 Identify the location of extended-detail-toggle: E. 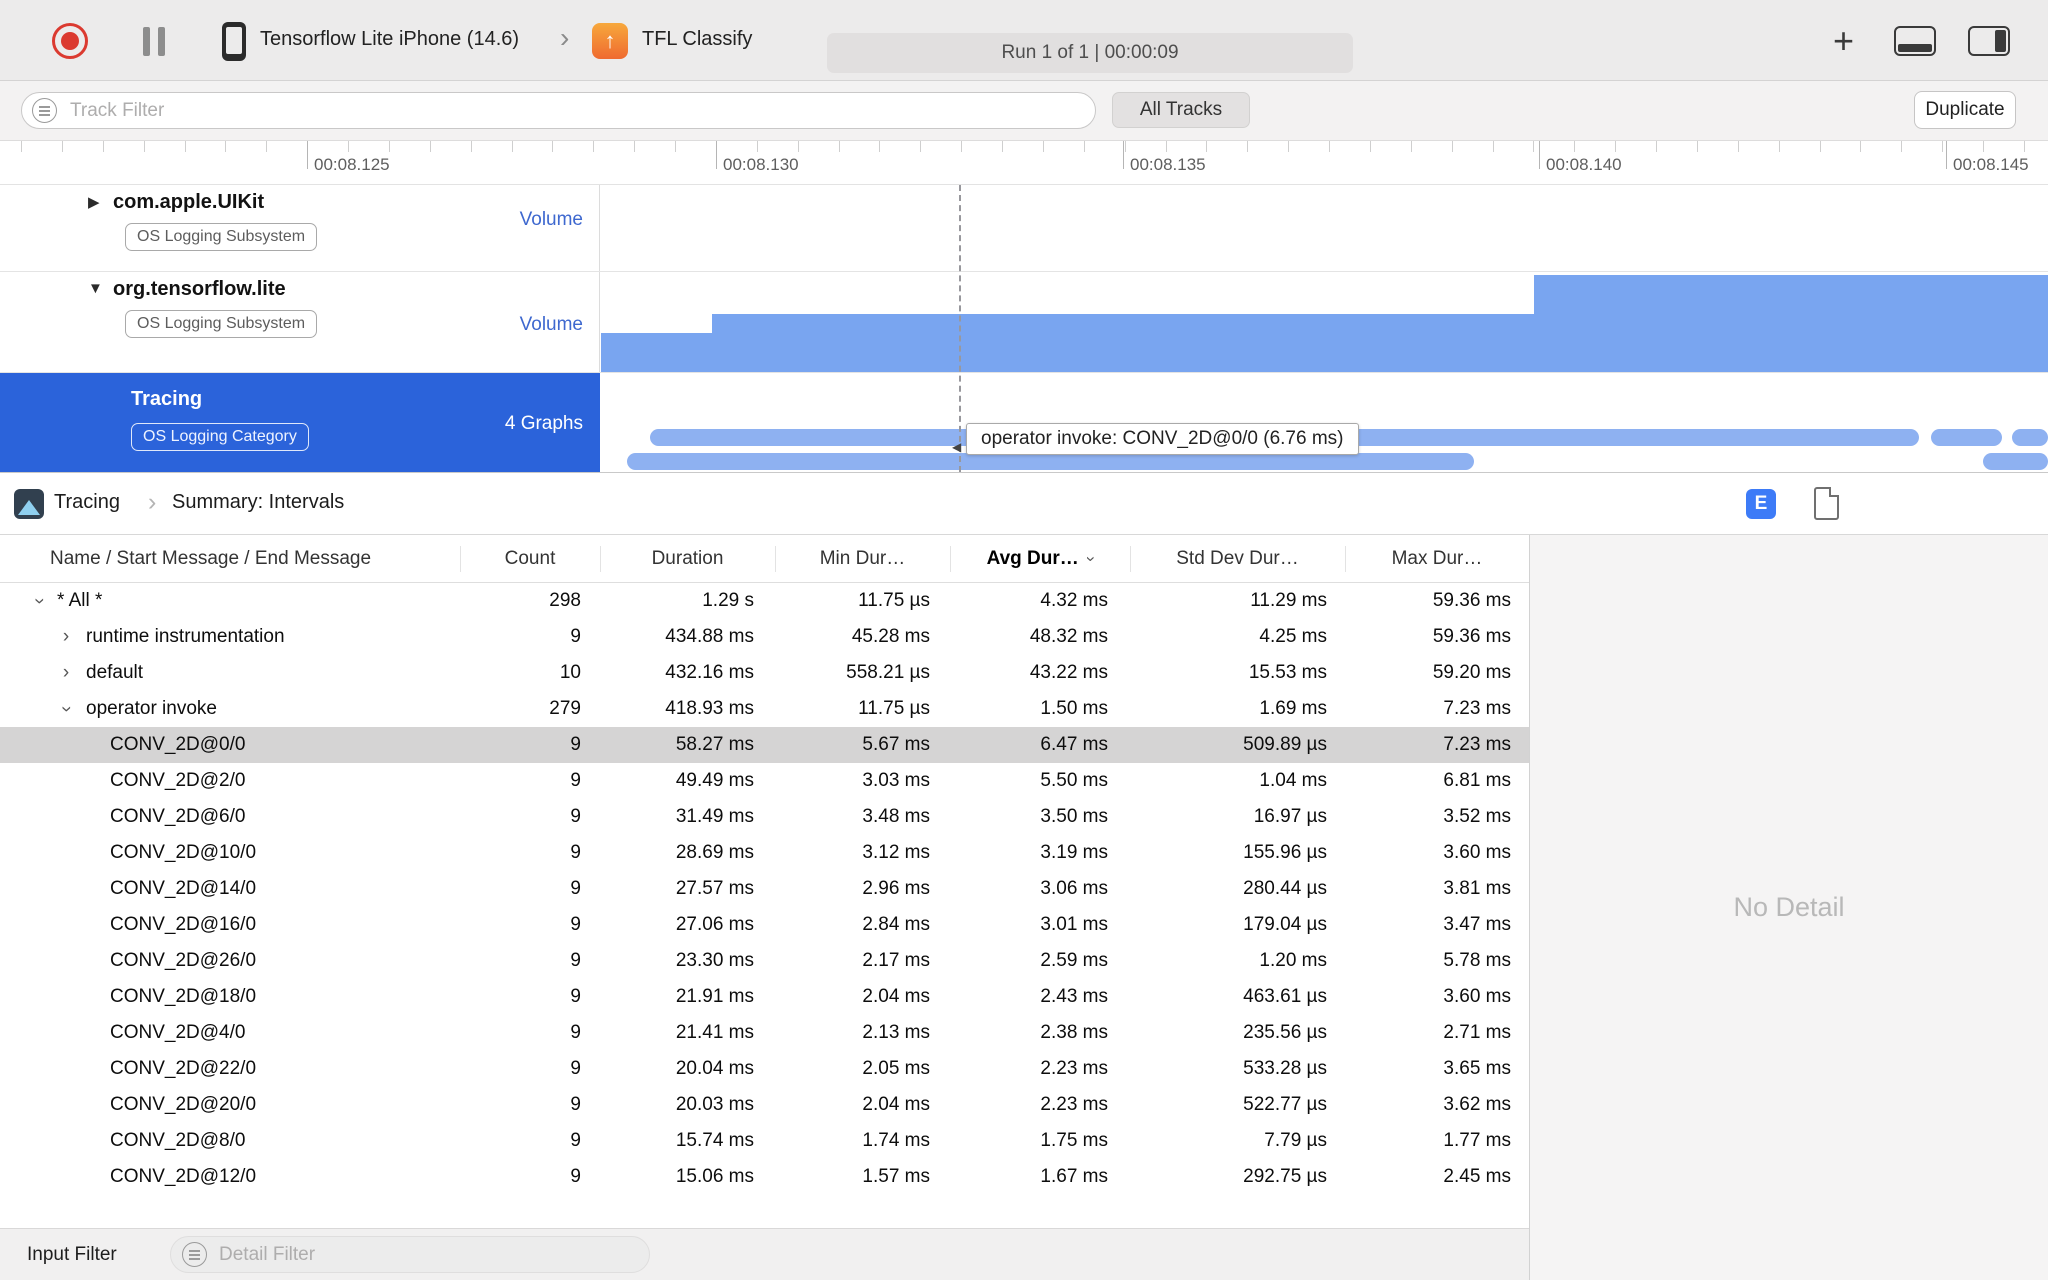
(1761, 504).